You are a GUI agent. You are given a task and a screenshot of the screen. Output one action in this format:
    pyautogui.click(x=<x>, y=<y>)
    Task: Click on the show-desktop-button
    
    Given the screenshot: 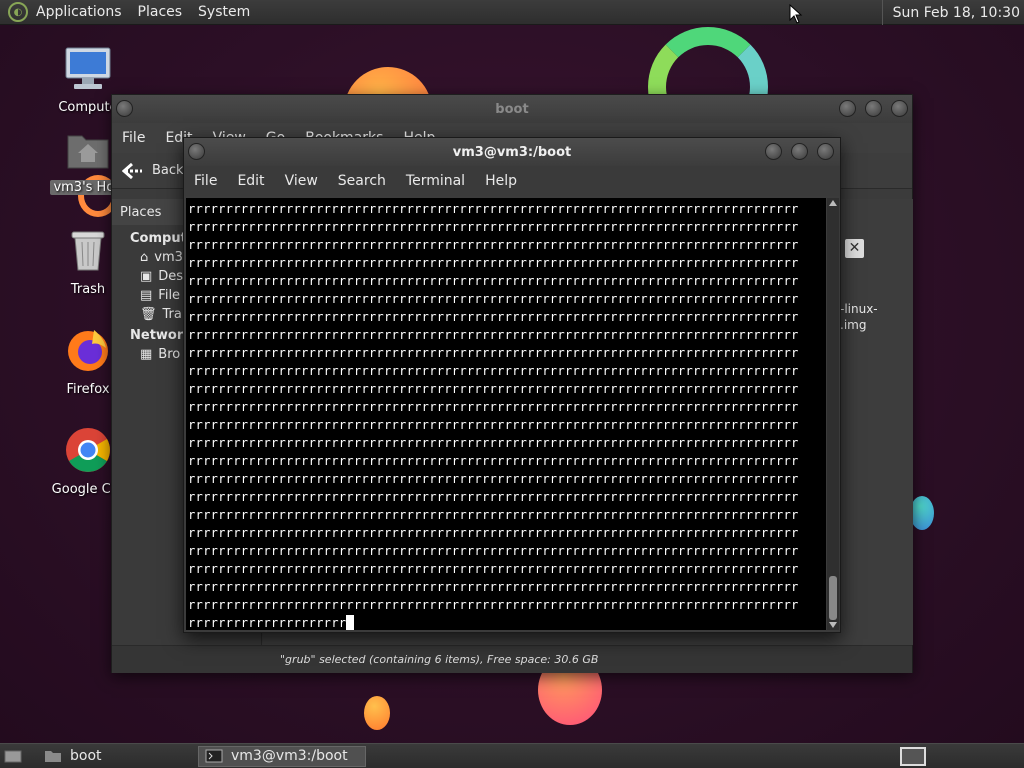 What is the action you would take?
    pyautogui.click(x=13, y=756)
    